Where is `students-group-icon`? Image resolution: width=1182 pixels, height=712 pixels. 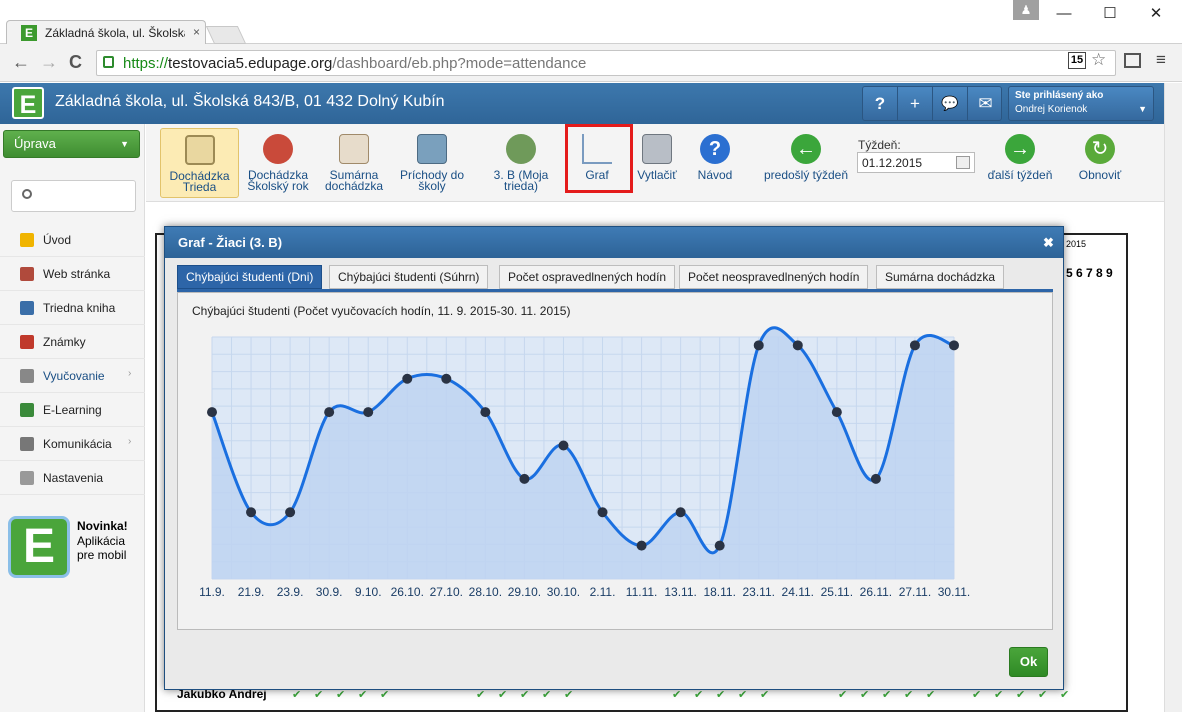 students-group-icon is located at coordinates (521, 149).